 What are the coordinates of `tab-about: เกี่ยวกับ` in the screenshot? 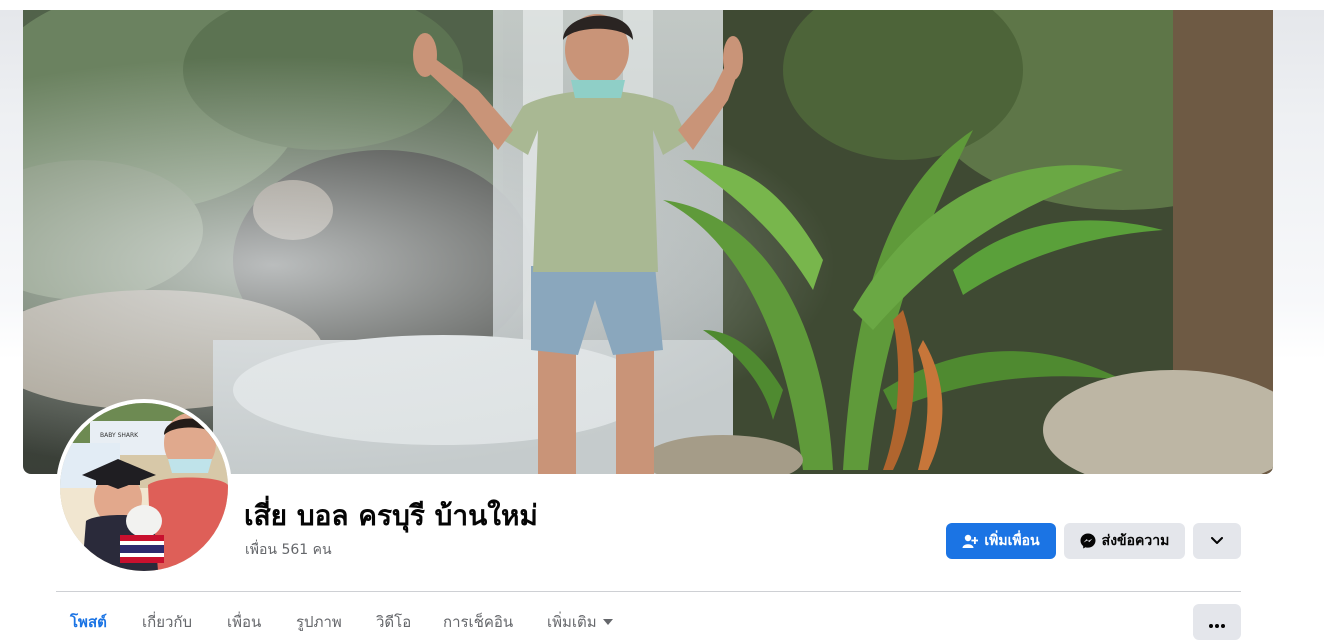 It's located at (167, 621).